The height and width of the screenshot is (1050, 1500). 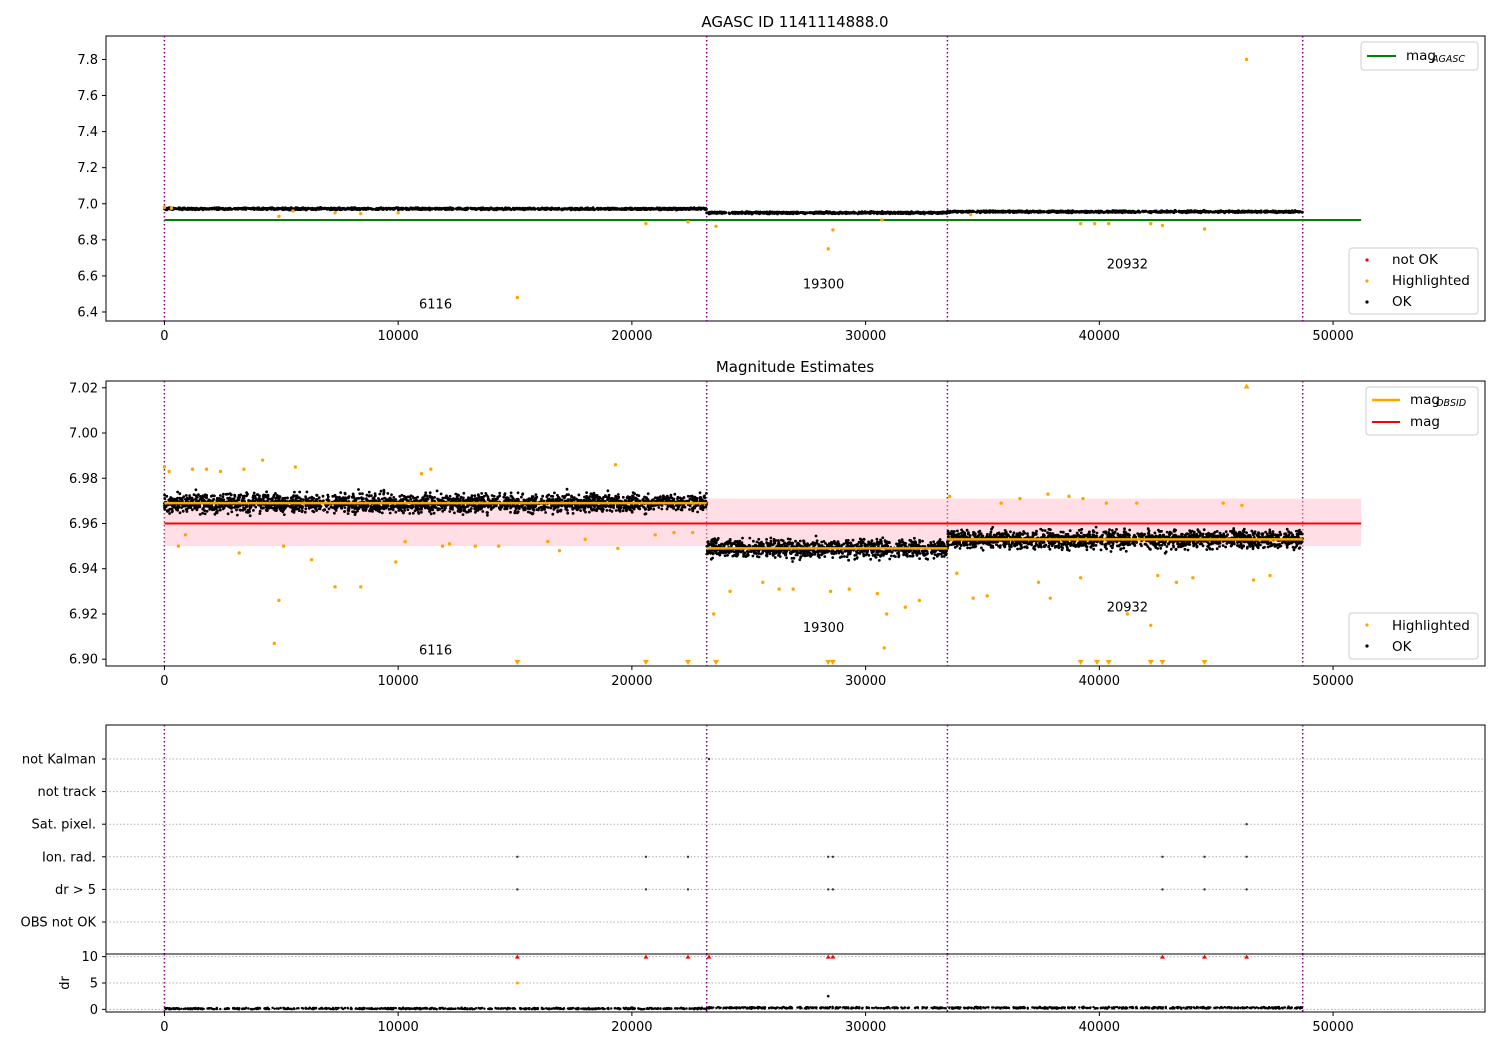 I want to click on y-tick-label: 6.6, so click(x=87, y=276).